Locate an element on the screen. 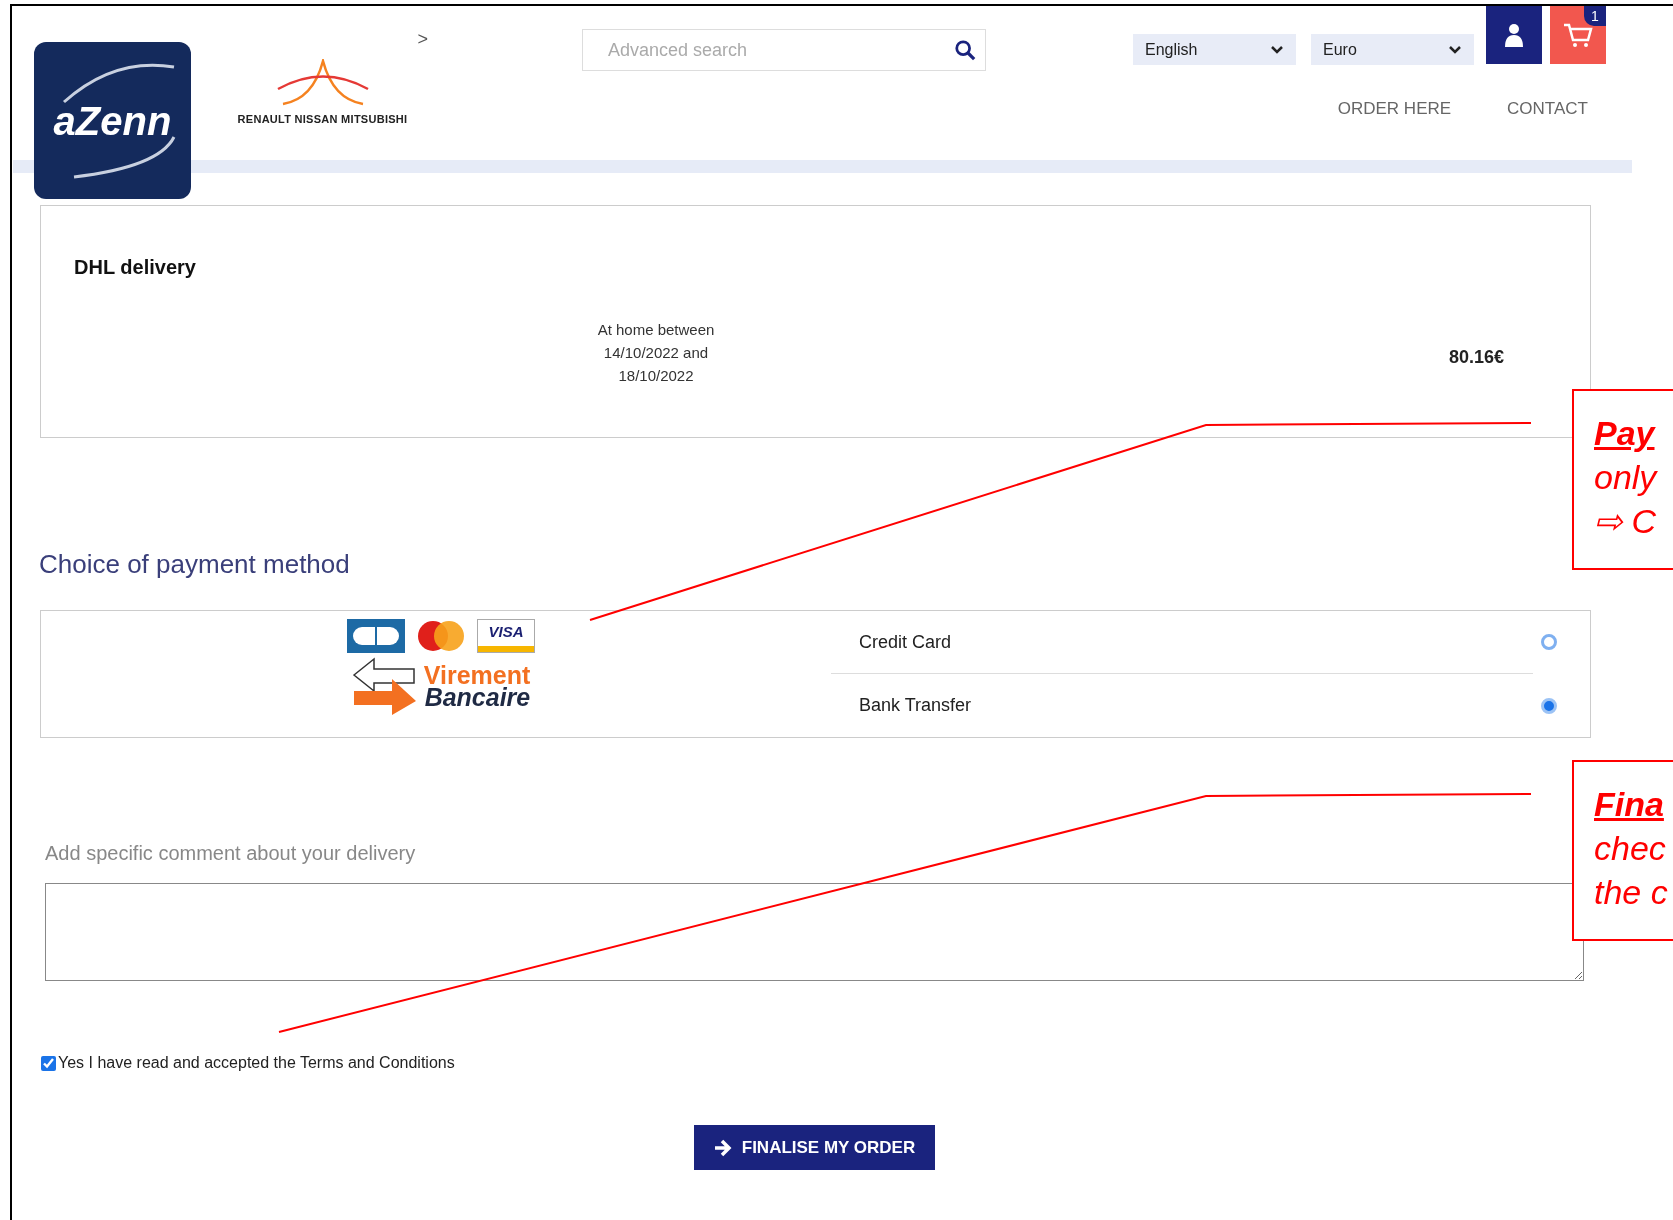 The image size is (1673, 1220). payment-option: Credit Card is located at coordinates (1182, 642).